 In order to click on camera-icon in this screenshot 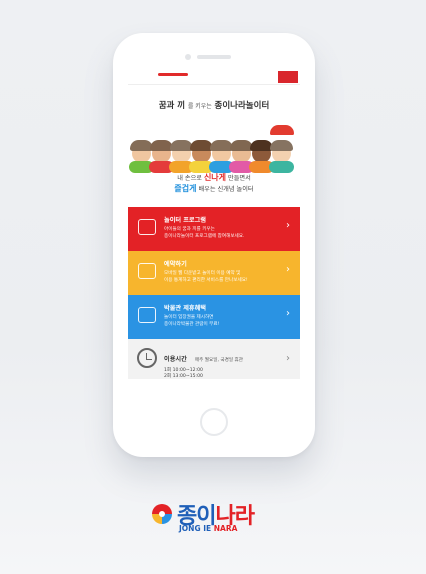, I will do `click(188, 57)`.